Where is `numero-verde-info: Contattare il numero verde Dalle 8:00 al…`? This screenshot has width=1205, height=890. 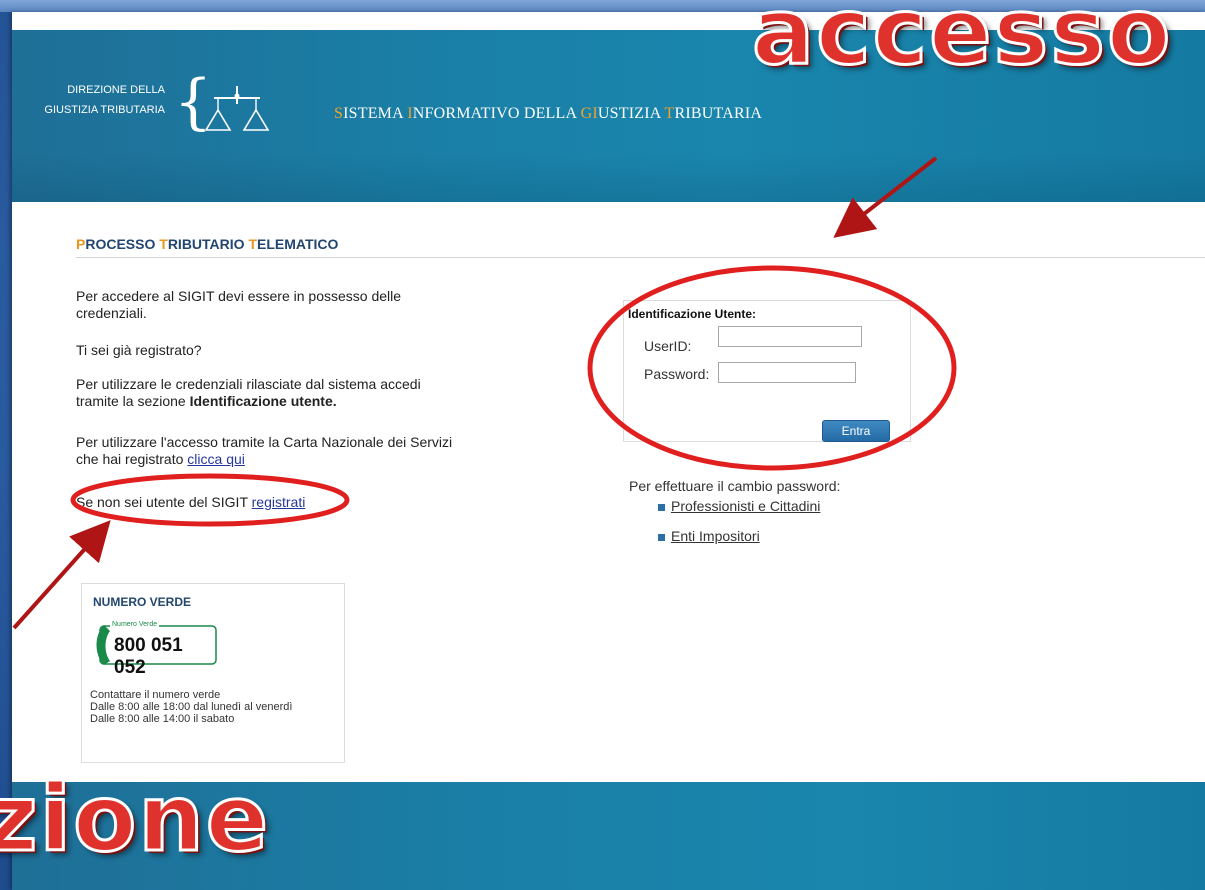 numero-verde-info: Contattare il numero verde Dalle 8:00 al… is located at coordinates (191, 707).